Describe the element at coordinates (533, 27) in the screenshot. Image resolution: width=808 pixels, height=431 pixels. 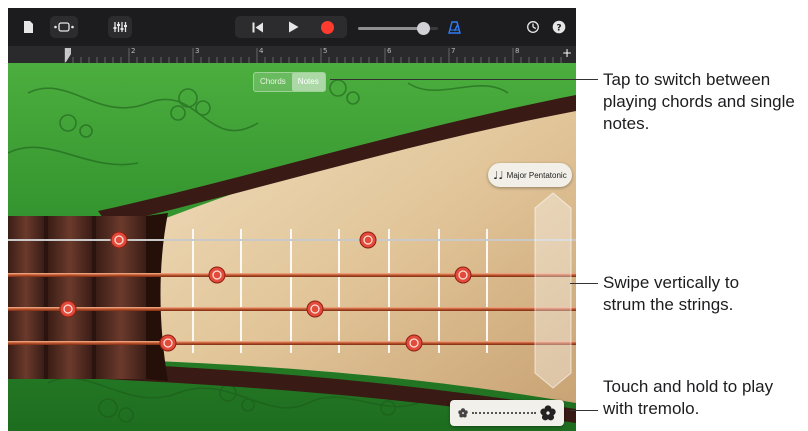
I see `settings-icon` at that location.